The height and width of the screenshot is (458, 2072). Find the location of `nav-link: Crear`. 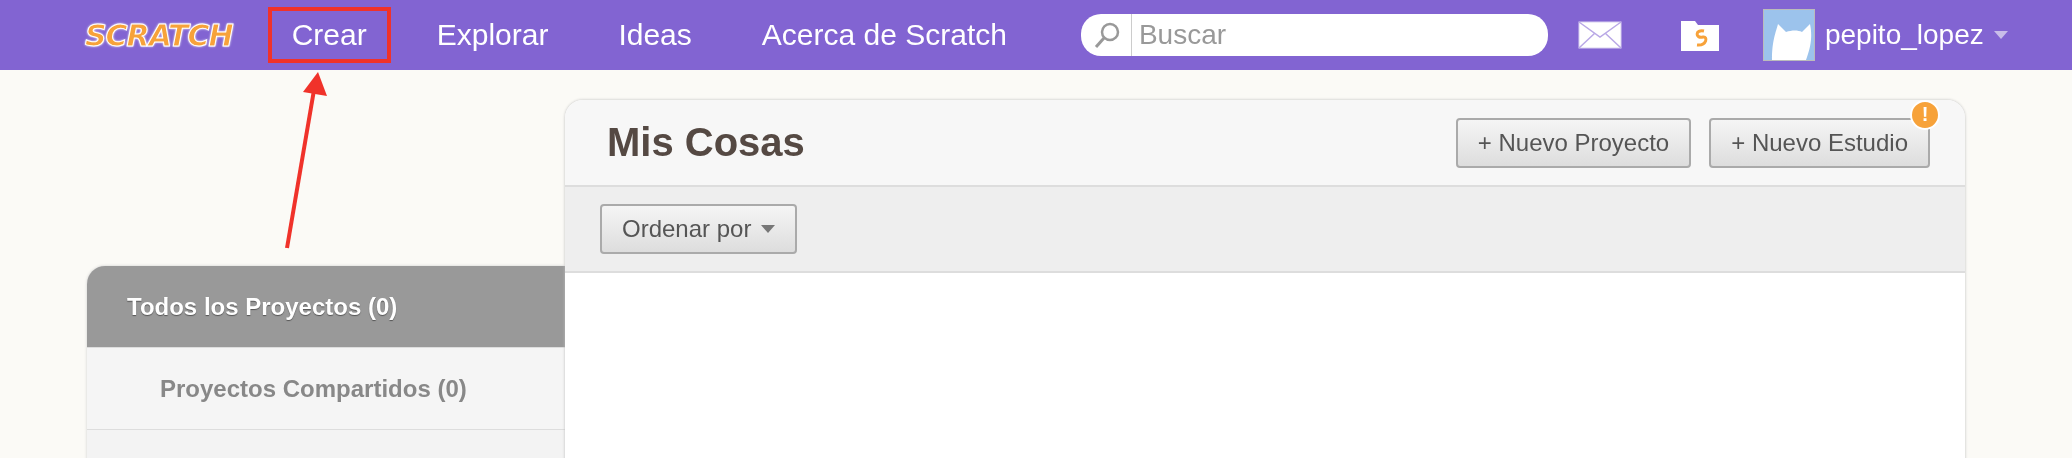

nav-link: Crear is located at coordinates (329, 35).